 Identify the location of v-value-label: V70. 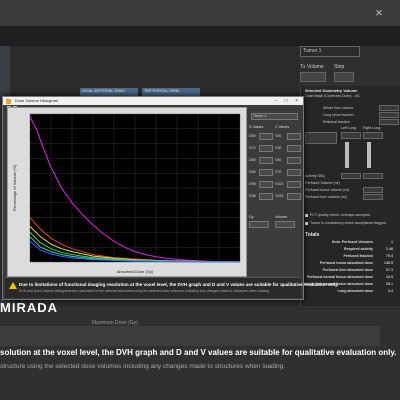
(278, 172).